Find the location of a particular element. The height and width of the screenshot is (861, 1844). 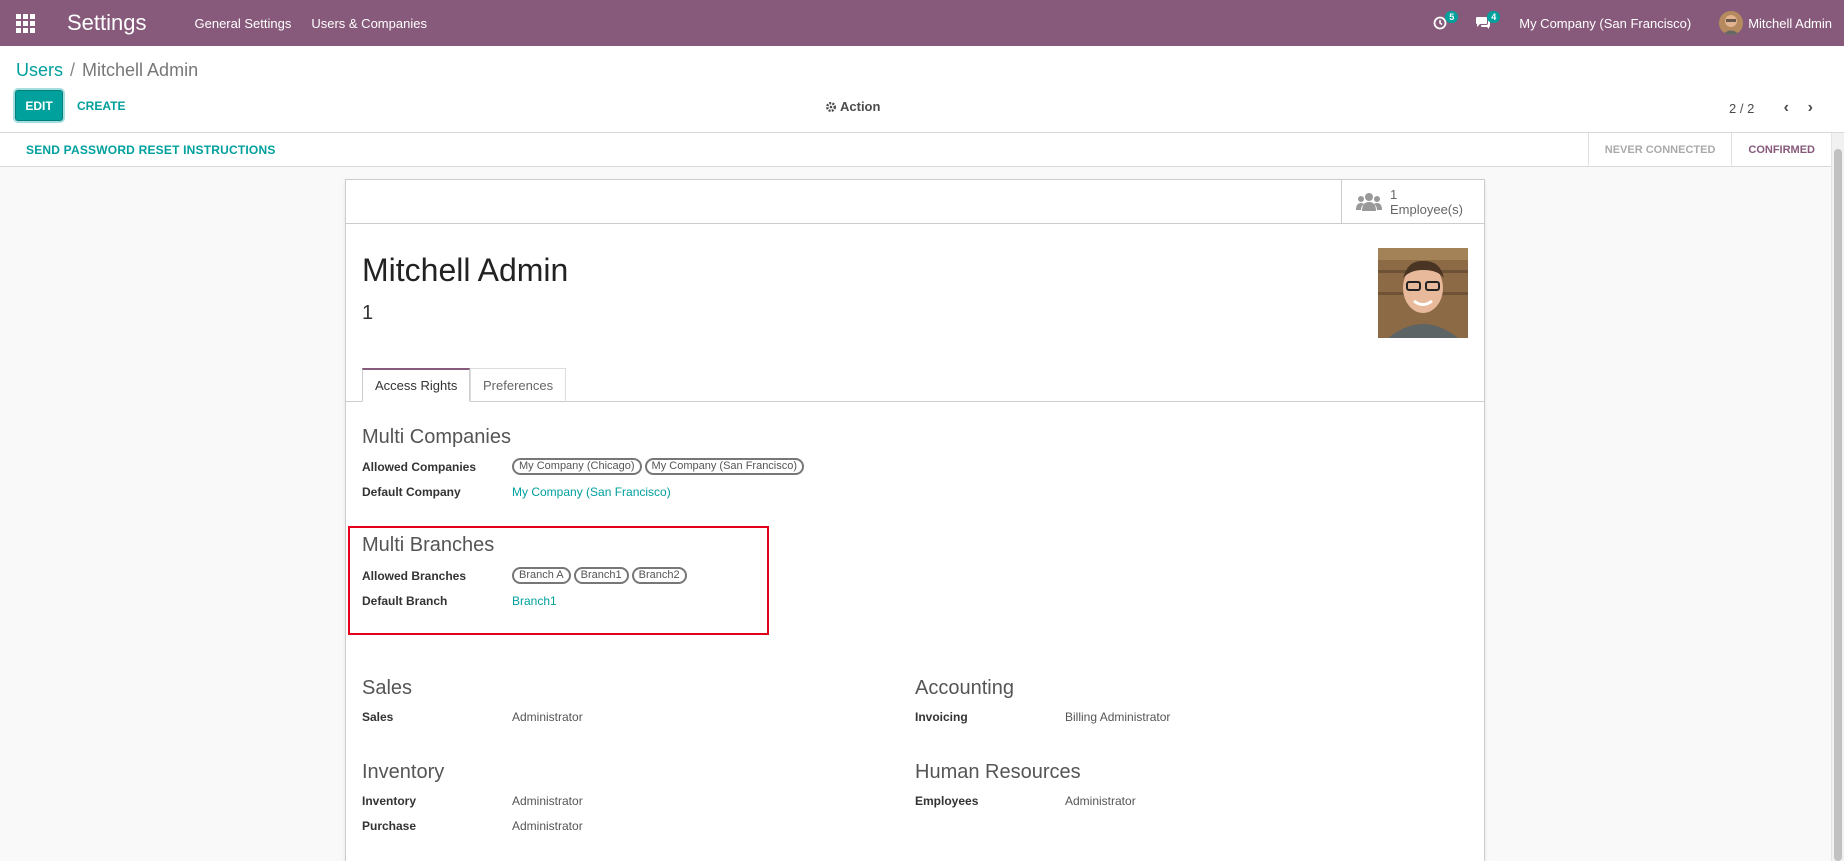

default-company-label: Default Company is located at coordinates (411, 492).